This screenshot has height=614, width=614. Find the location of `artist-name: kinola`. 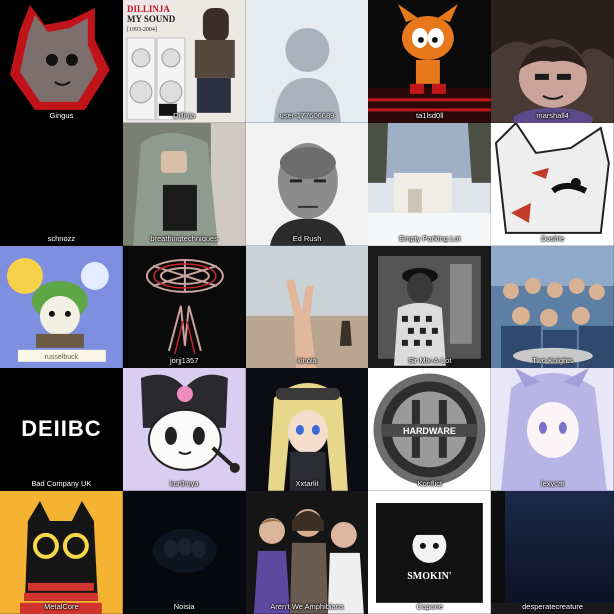

artist-name: kinola is located at coordinates (307, 361).